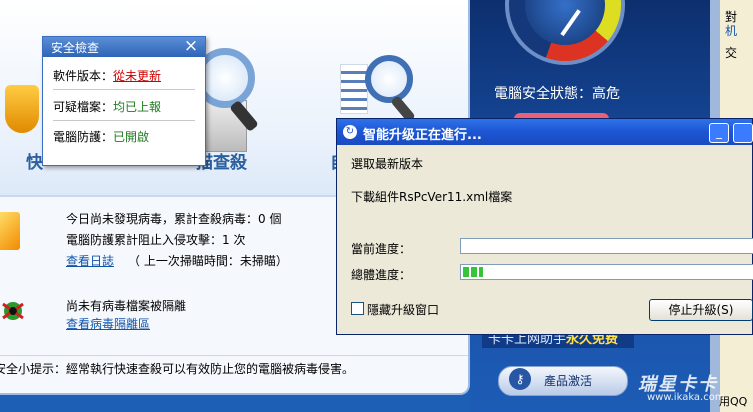 Image resolution: width=753 pixels, height=412 pixels. I want to click on background-text: 交, so click(731, 53).